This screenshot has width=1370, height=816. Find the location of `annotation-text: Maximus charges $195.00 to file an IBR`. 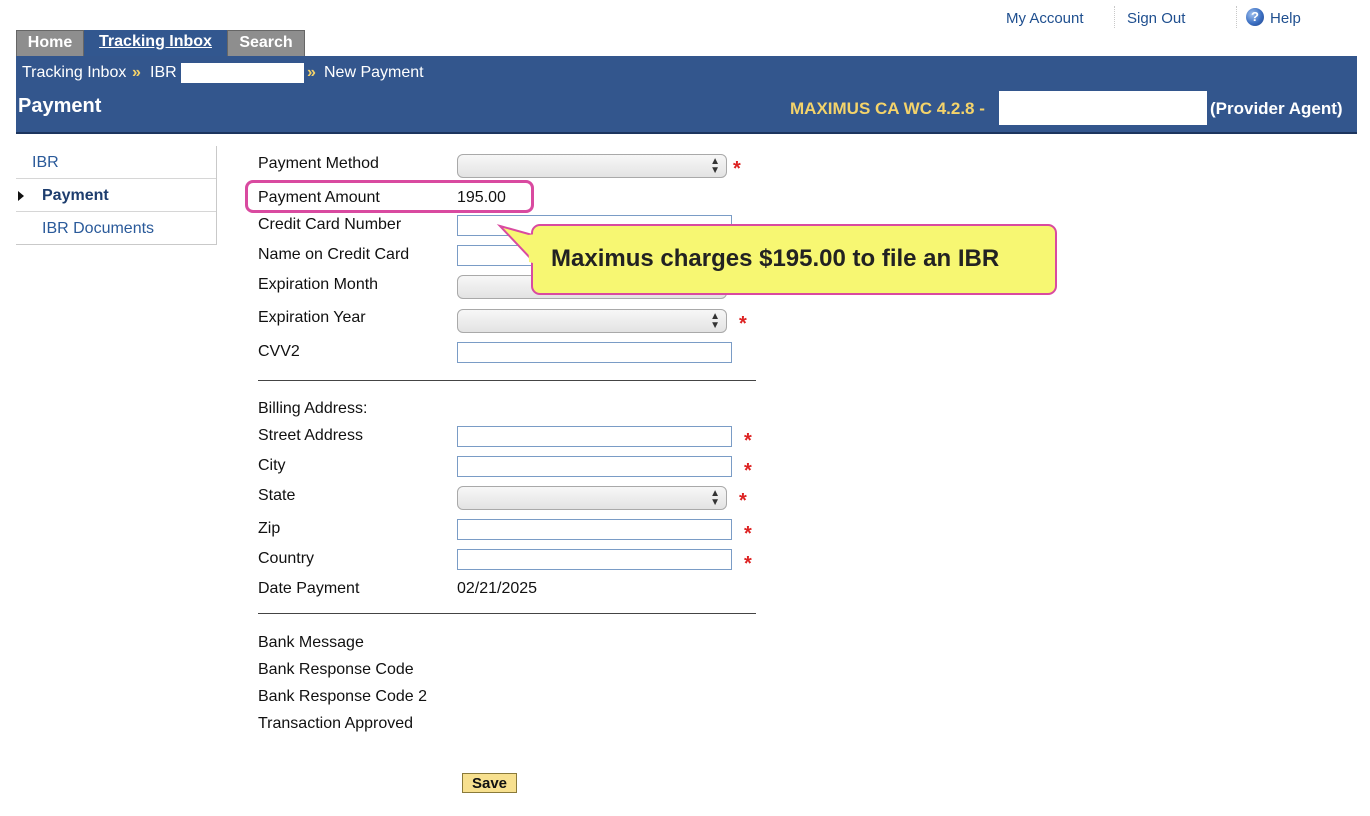

annotation-text: Maximus charges $195.00 to file an IBR is located at coordinates (775, 258).